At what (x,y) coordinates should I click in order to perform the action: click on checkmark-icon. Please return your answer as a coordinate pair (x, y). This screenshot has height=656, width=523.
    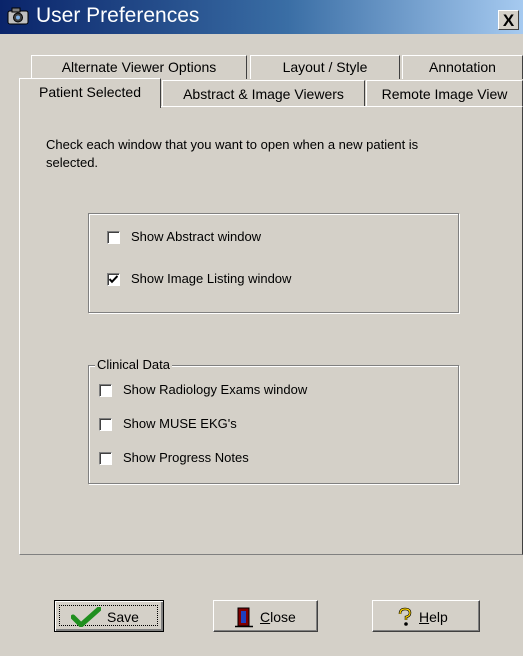
    Looking at the image, I should click on (86, 618).